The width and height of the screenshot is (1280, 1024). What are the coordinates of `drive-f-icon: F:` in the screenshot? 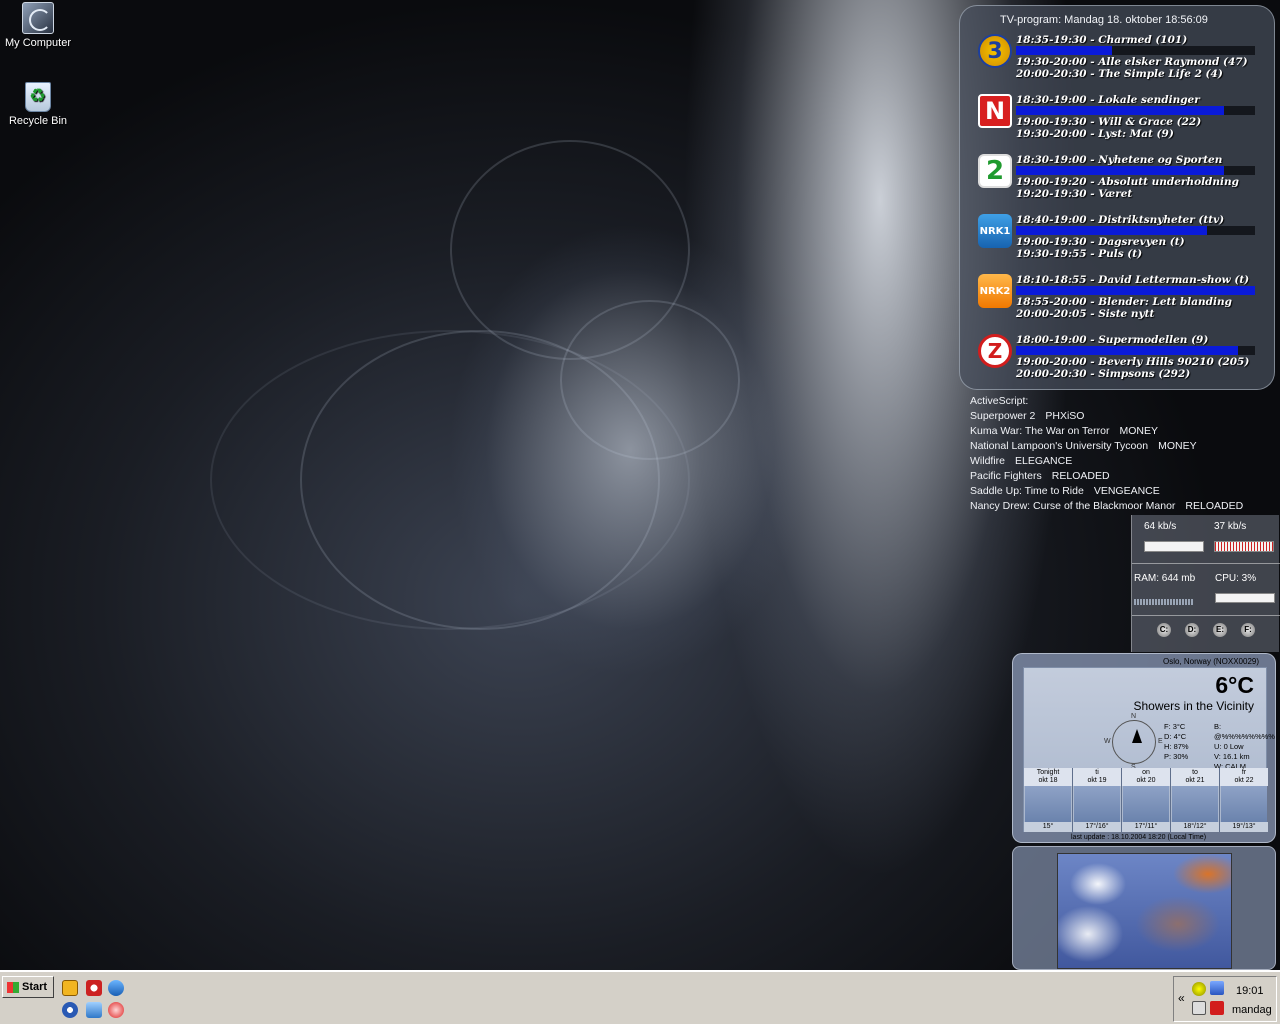 It's located at (1248, 630).